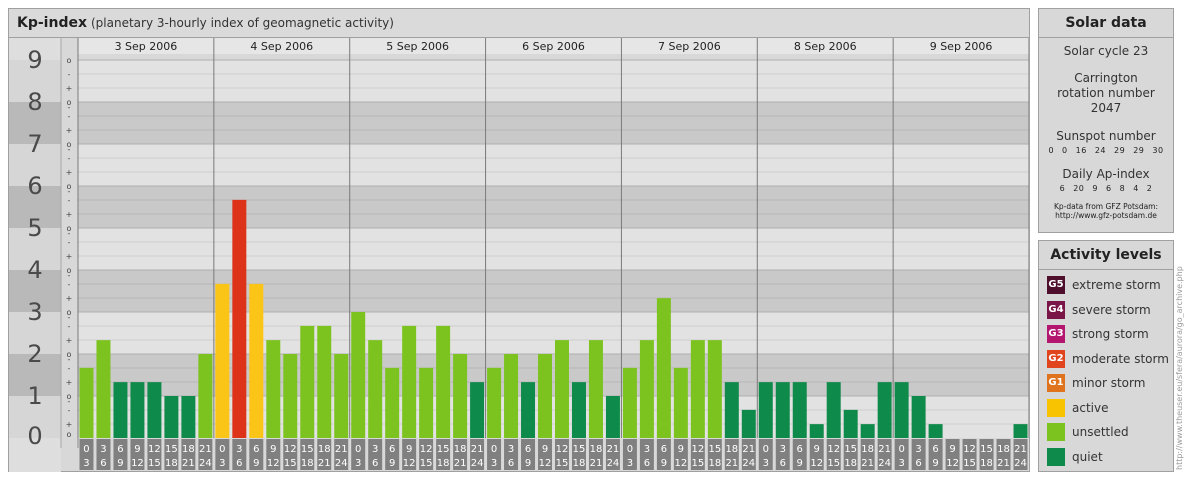 The height and width of the screenshot is (480, 1184). What do you see at coordinates (1106, 433) in the screenshot?
I see `activity-level-unsettled: unsettled` at bounding box center [1106, 433].